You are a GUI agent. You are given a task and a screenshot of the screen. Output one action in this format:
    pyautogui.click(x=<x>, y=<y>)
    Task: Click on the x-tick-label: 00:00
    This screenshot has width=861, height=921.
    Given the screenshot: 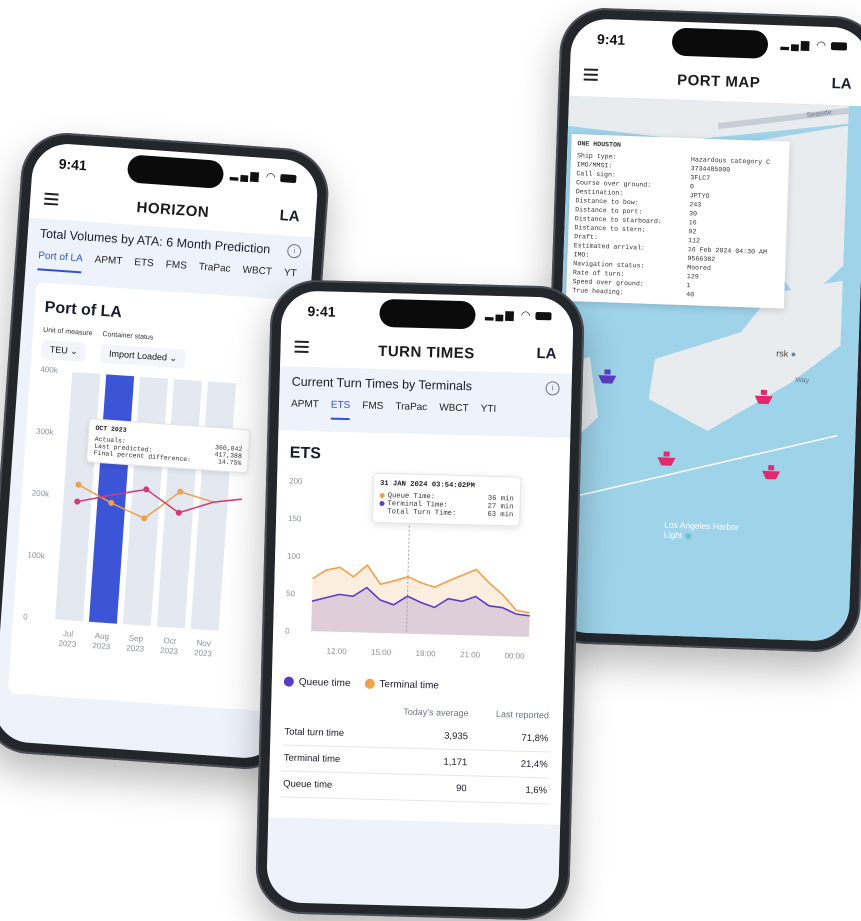 What is the action you would take?
    pyautogui.click(x=514, y=656)
    